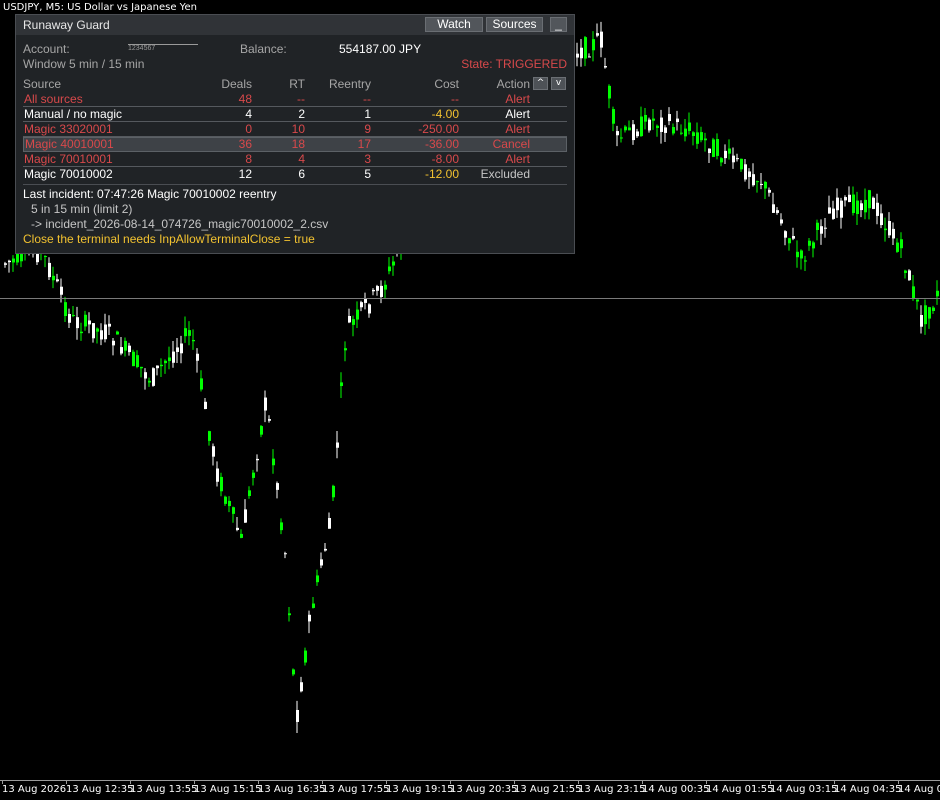  What do you see at coordinates (42, 84) in the screenshot?
I see `column-header-source: Source` at bounding box center [42, 84].